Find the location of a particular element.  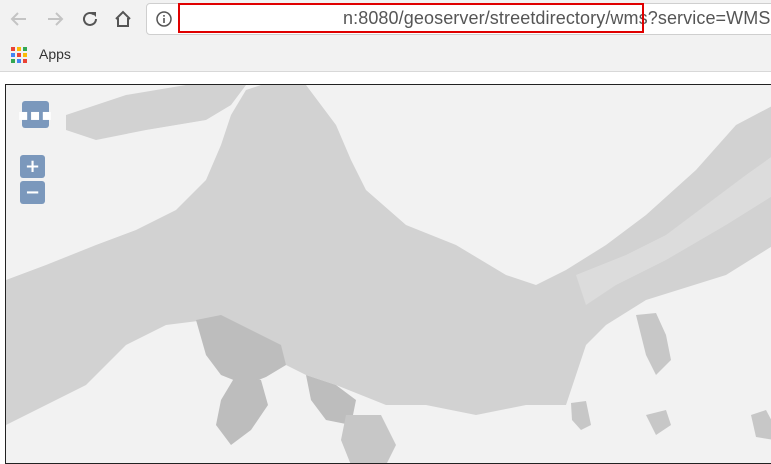

home-icon is located at coordinates (123, 18).